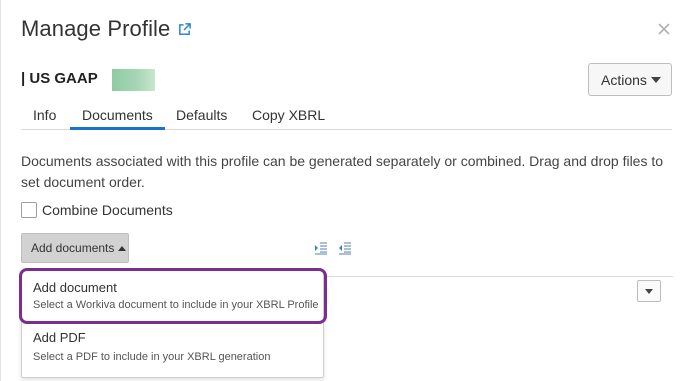 The image size is (692, 381). I want to click on dialog-title: Manage Profile, so click(96, 28).